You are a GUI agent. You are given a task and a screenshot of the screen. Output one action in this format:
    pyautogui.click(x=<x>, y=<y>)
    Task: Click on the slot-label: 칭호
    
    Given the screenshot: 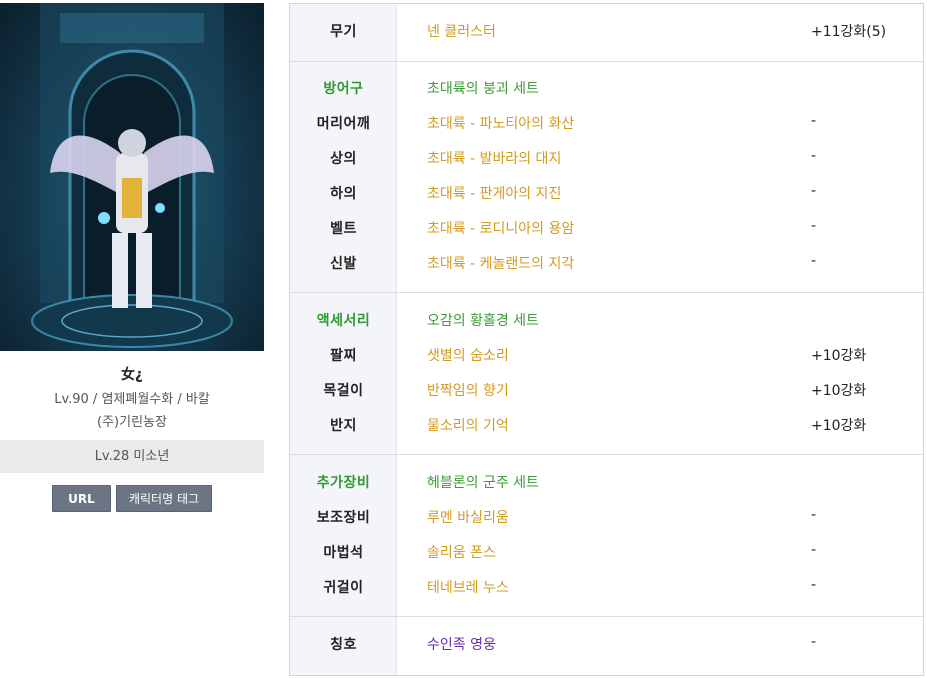 What is the action you would take?
    pyautogui.click(x=343, y=645)
    